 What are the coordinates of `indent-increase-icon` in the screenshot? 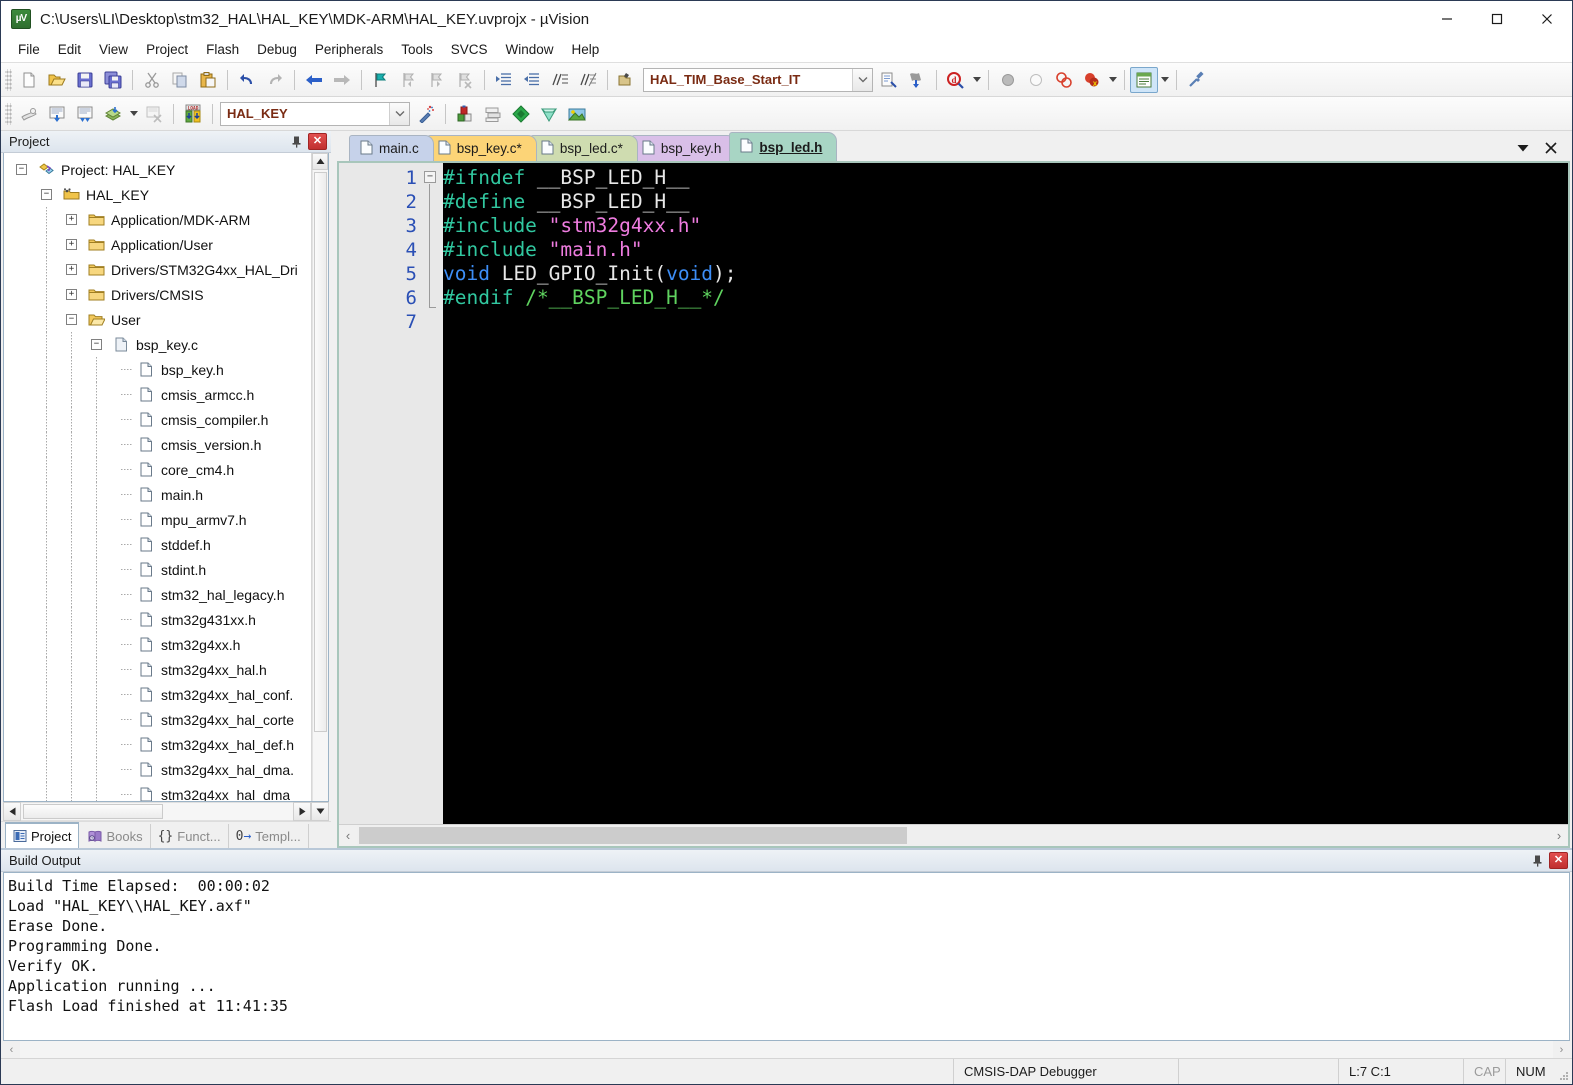 It's located at (504, 80).